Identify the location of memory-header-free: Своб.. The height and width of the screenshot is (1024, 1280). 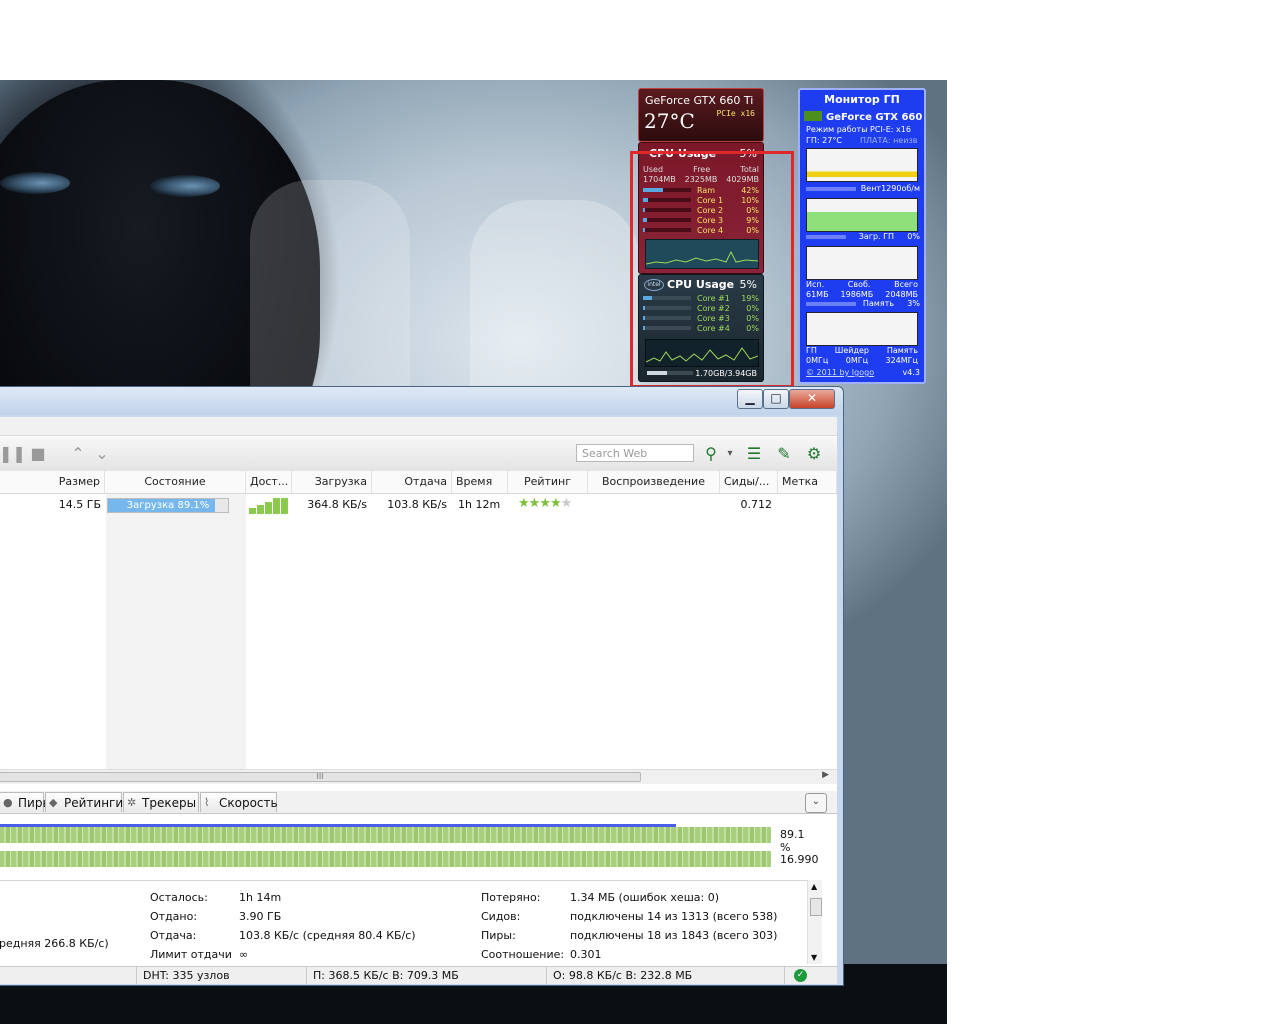
(859, 284).